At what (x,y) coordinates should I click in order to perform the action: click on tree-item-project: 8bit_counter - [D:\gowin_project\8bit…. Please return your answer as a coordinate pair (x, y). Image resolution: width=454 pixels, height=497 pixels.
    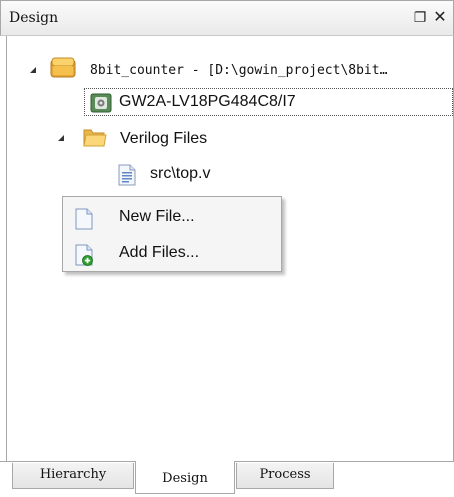
    Looking at the image, I should click on (241, 71).